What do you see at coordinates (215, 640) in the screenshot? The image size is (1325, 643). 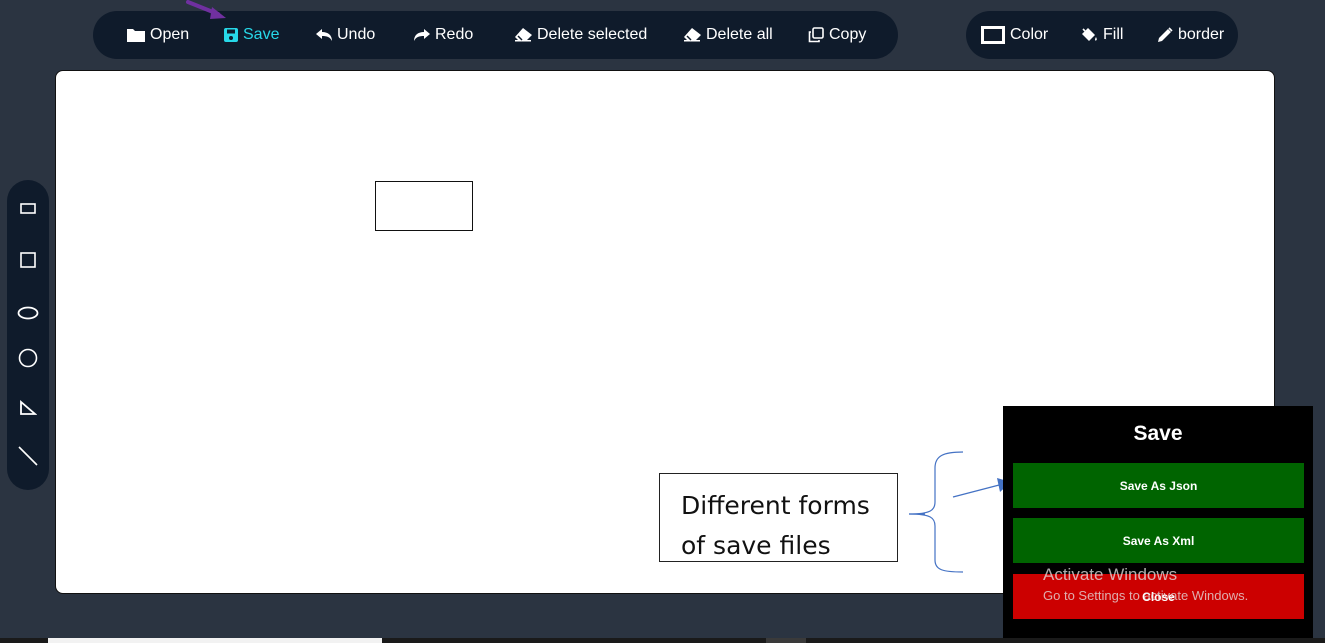 I see `taskbar-search-box` at bounding box center [215, 640].